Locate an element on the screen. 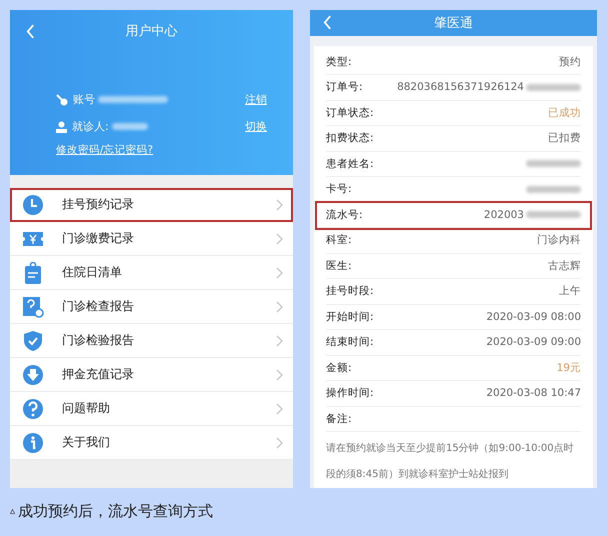  field-label: 医生: is located at coordinates (339, 265).